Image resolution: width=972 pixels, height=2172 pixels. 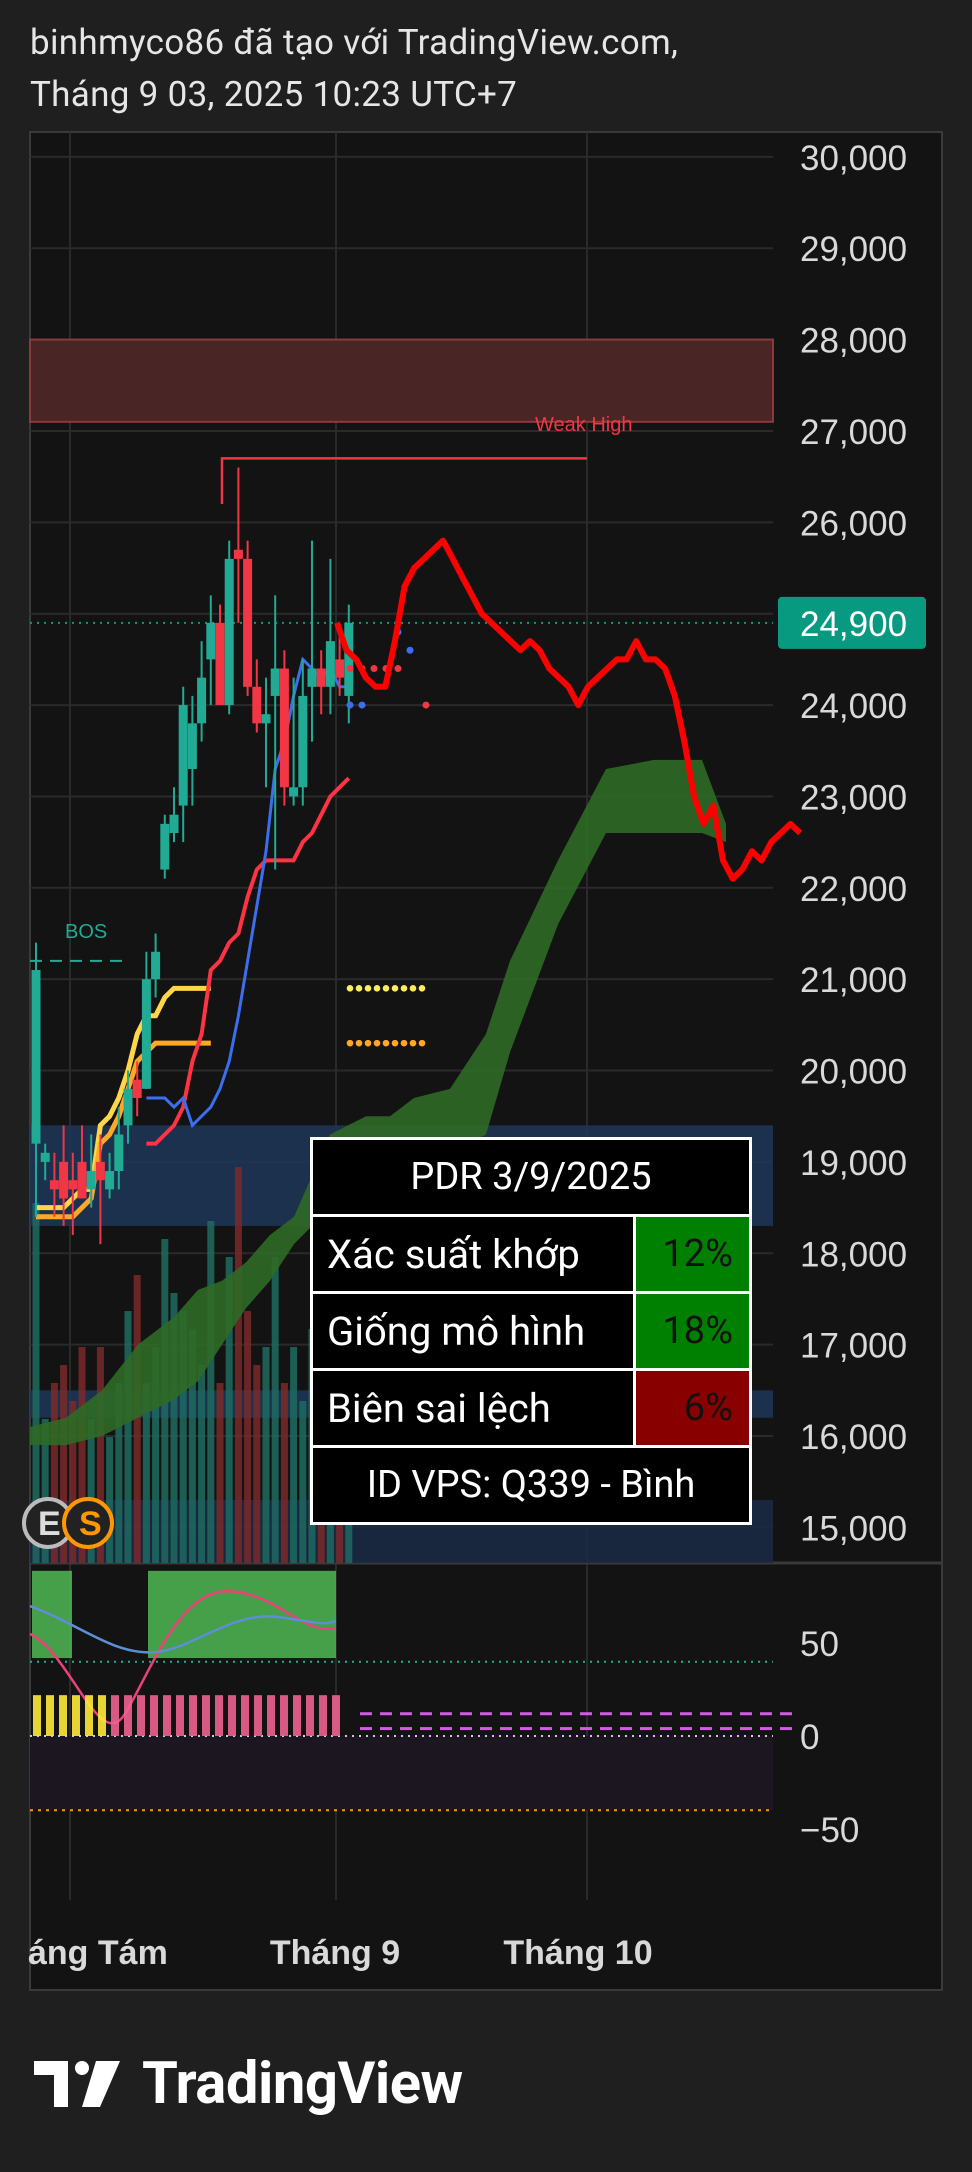 What do you see at coordinates (98, 1953) in the screenshot?
I see `x-tick-label: áng Tám` at bounding box center [98, 1953].